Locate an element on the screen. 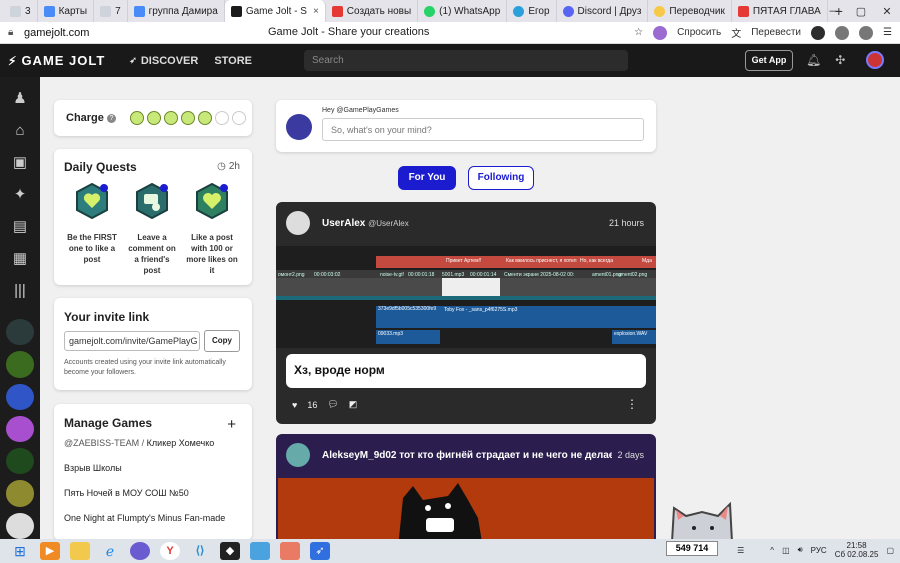 The height and width of the screenshot is (563, 900). game-row: One Night at Flumpty's Minus Fan-made is located at coordinates (144, 518).